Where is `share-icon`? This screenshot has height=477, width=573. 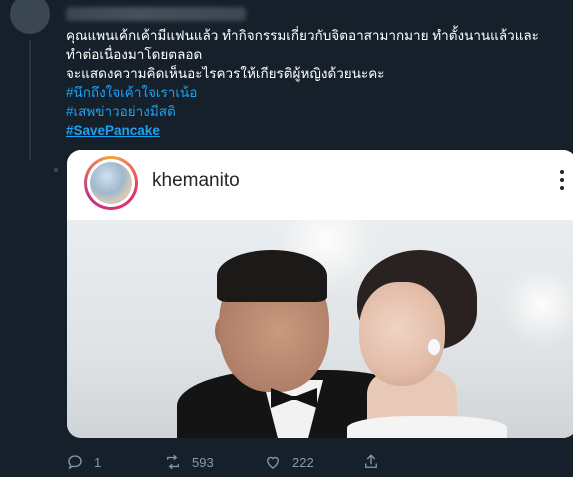 share-icon is located at coordinates (371, 461).